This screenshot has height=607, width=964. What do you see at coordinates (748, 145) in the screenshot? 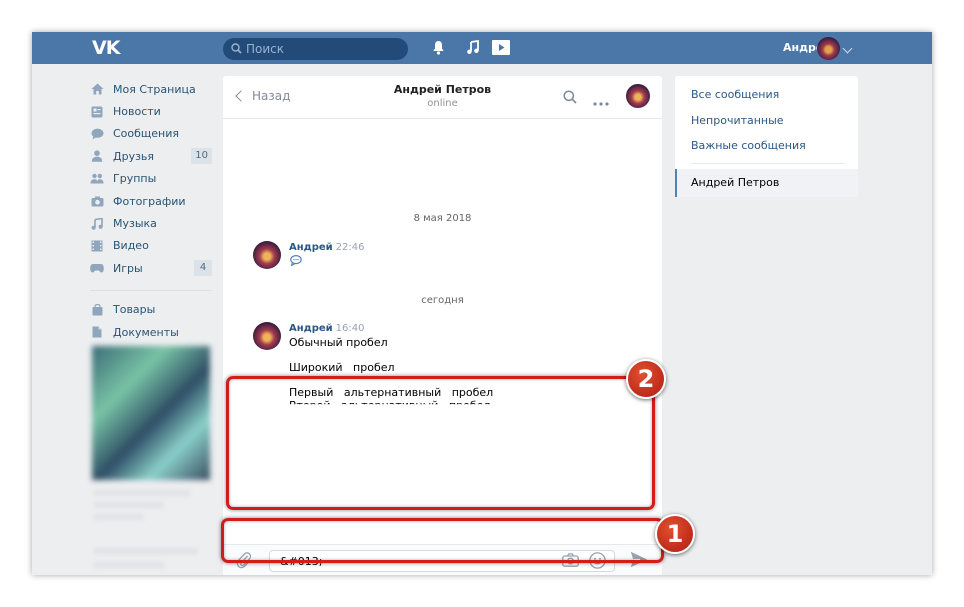
I see `filter-important: Важные сообщения` at bounding box center [748, 145].